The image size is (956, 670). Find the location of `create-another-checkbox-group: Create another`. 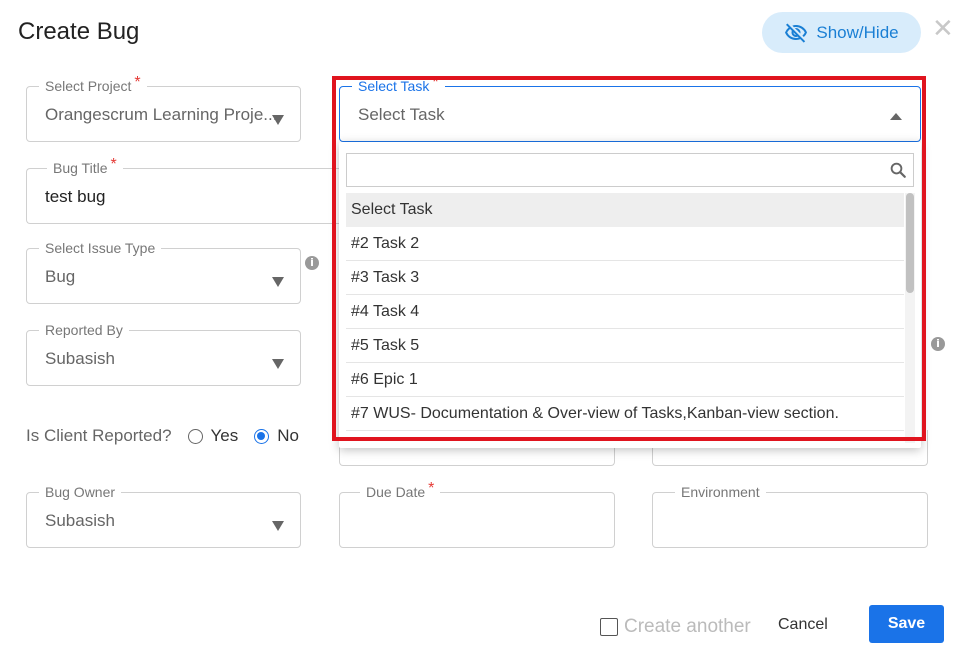

create-another-checkbox-group: Create another is located at coordinates (675, 627).